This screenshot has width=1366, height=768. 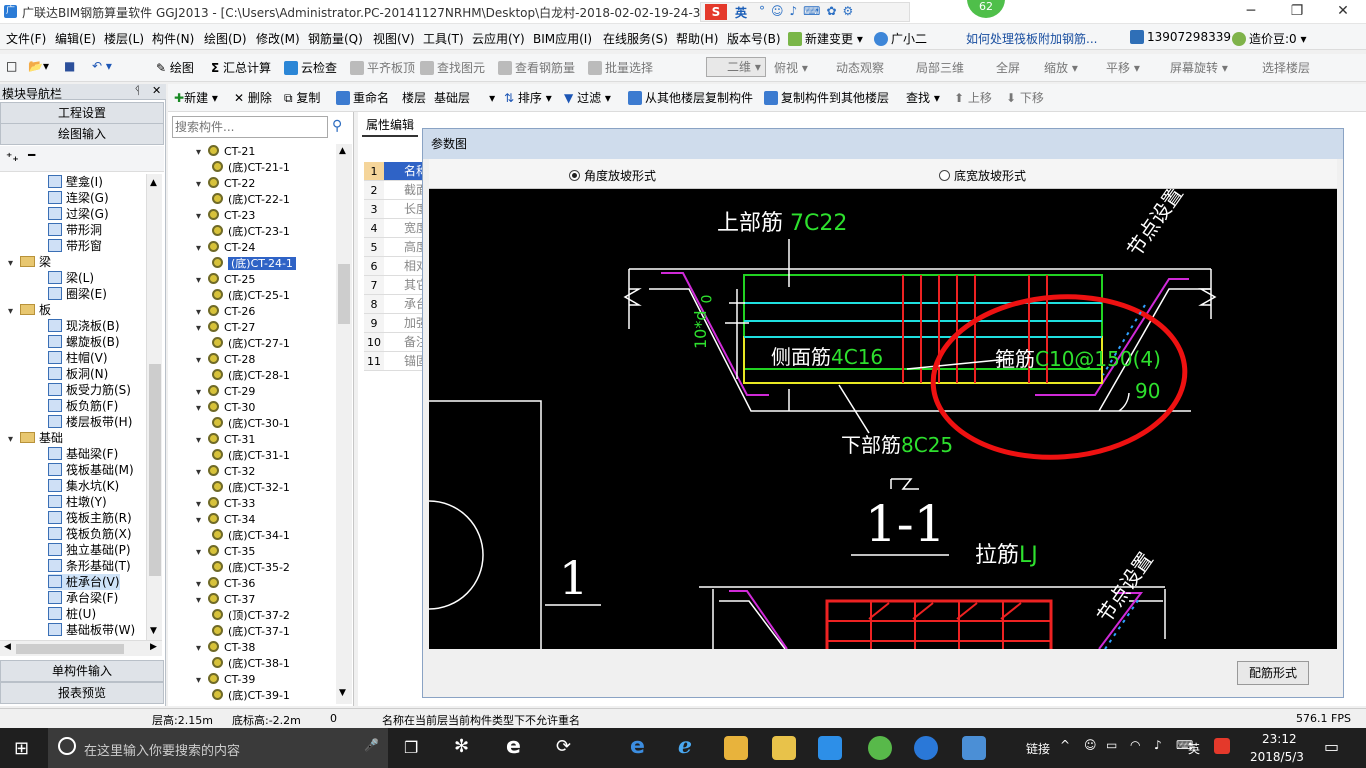 What do you see at coordinates (251, 696) in the screenshot?
I see `component-item: (底)CT-39-1` at bounding box center [251, 696].